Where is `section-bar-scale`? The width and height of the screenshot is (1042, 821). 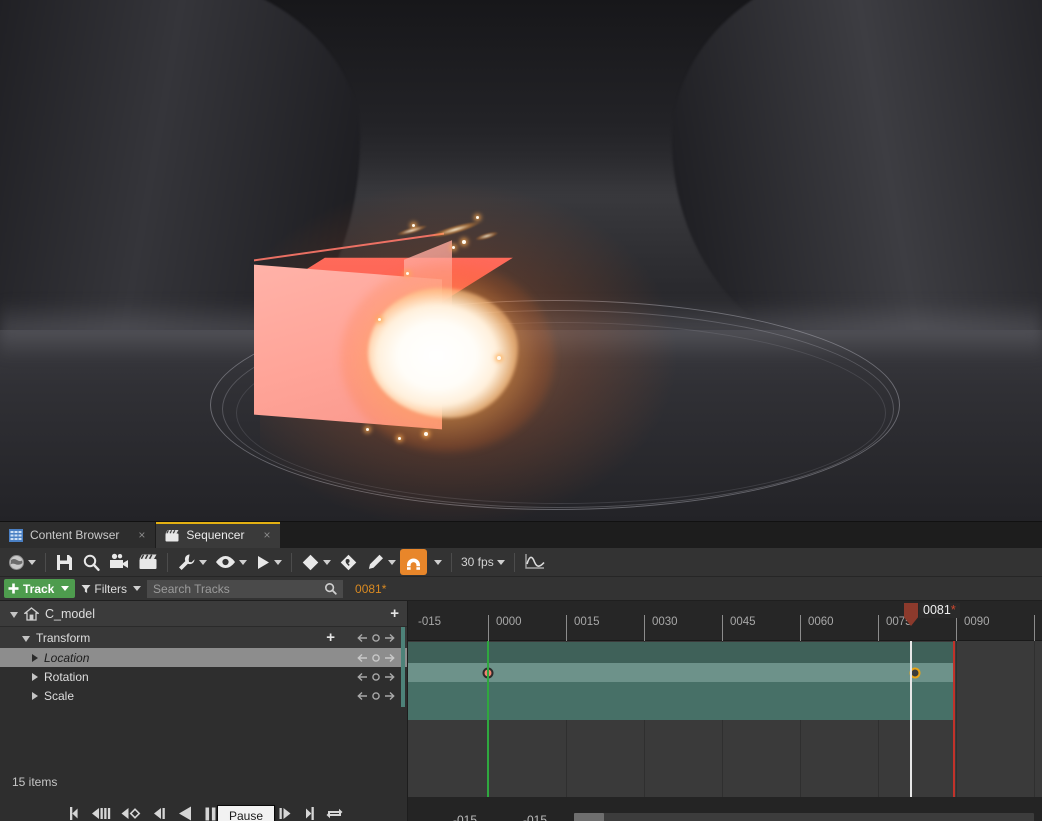 section-bar-scale is located at coordinates (680, 710).